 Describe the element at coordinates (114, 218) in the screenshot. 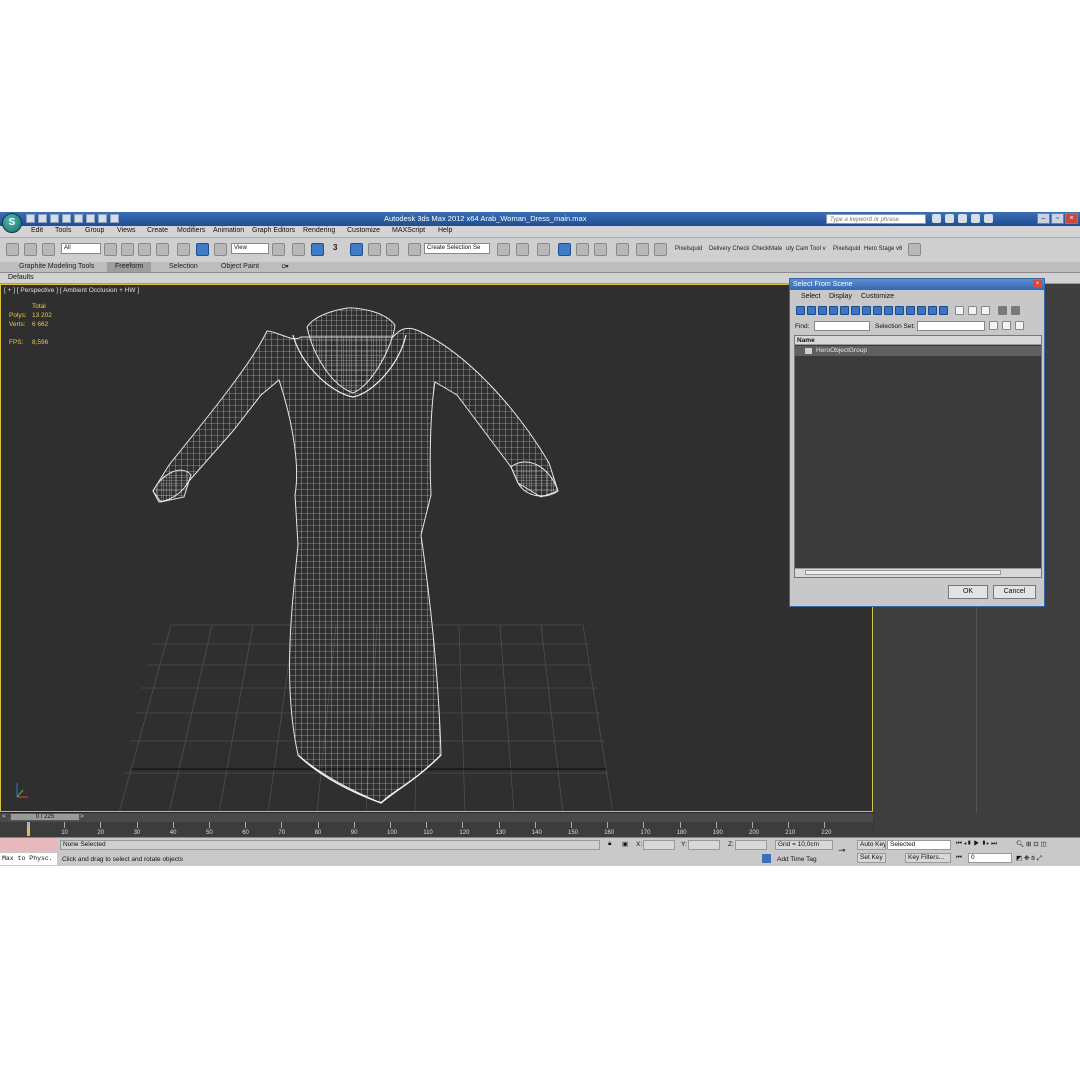

I see `project-folder-icon` at that location.